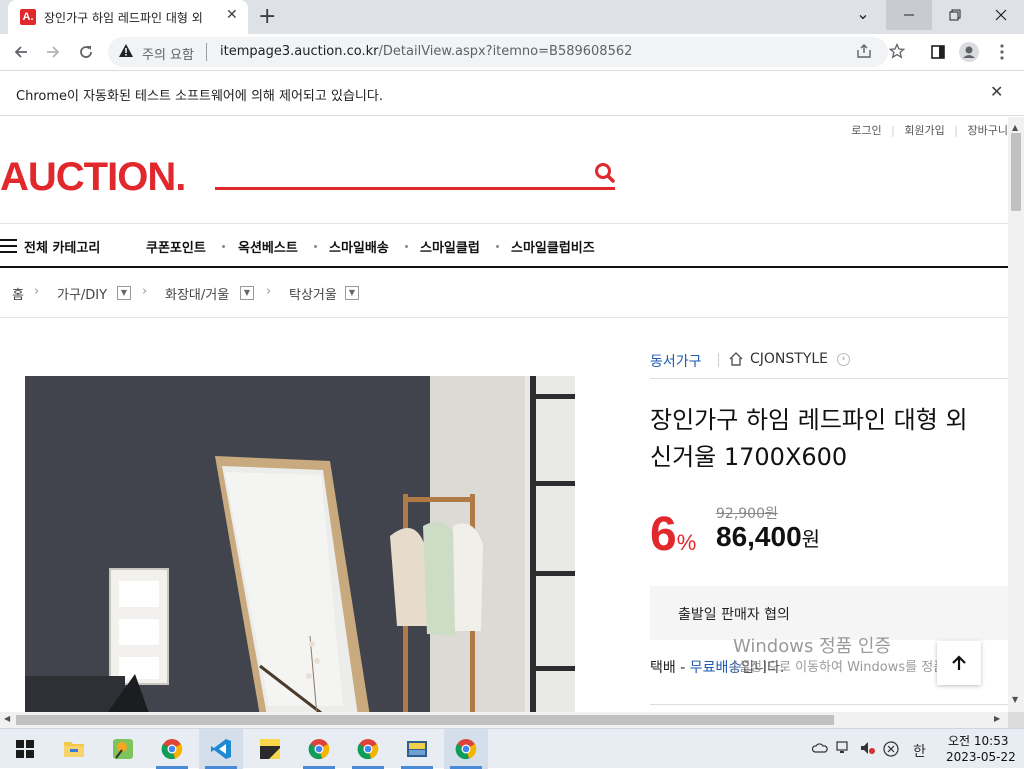  I want to click on minimize-button, so click(909, 15).